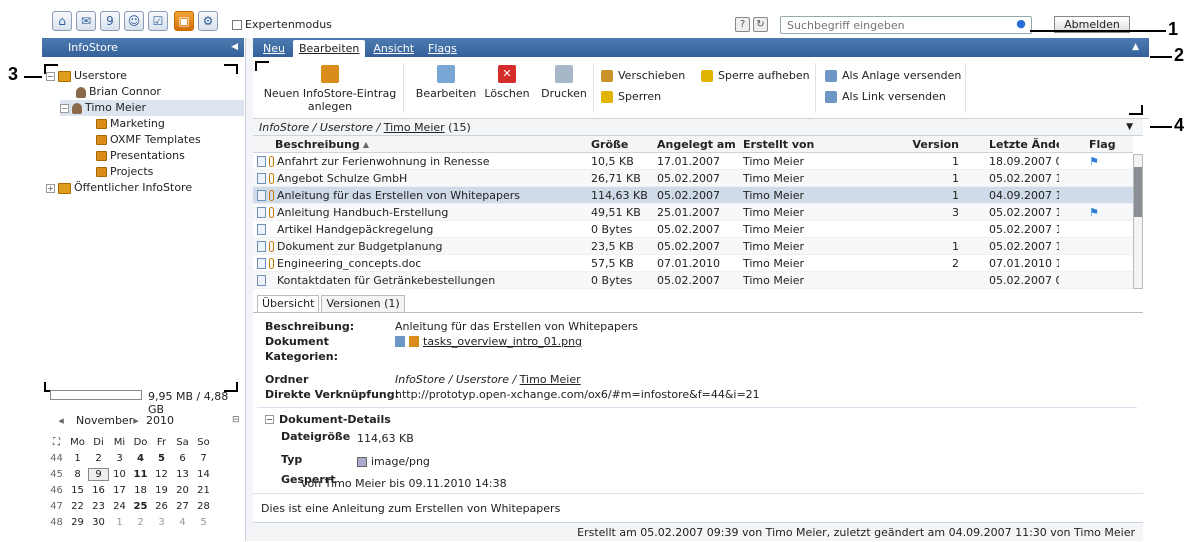 This screenshot has width=1184, height=542. Describe the element at coordinates (161, 506) in the screenshot. I see `calendar-day: 26` at that location.